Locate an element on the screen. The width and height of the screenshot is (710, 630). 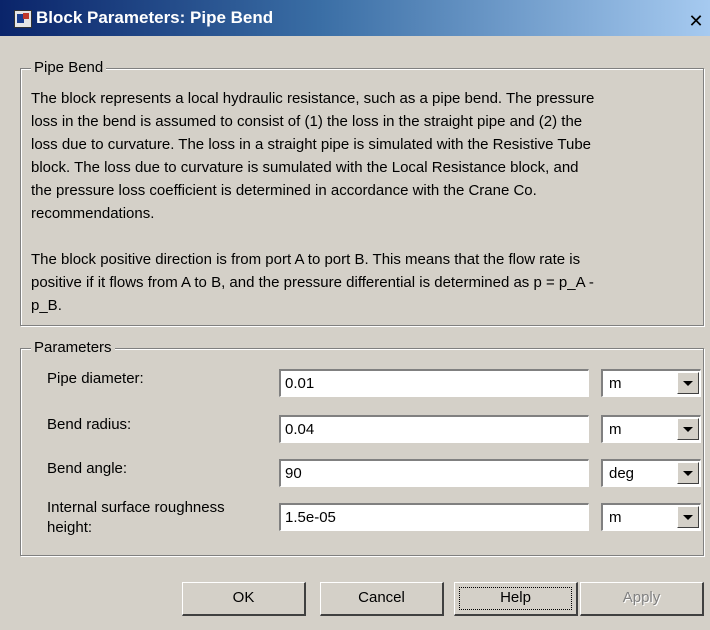
roughness-input is located at coordinates (434, 517).